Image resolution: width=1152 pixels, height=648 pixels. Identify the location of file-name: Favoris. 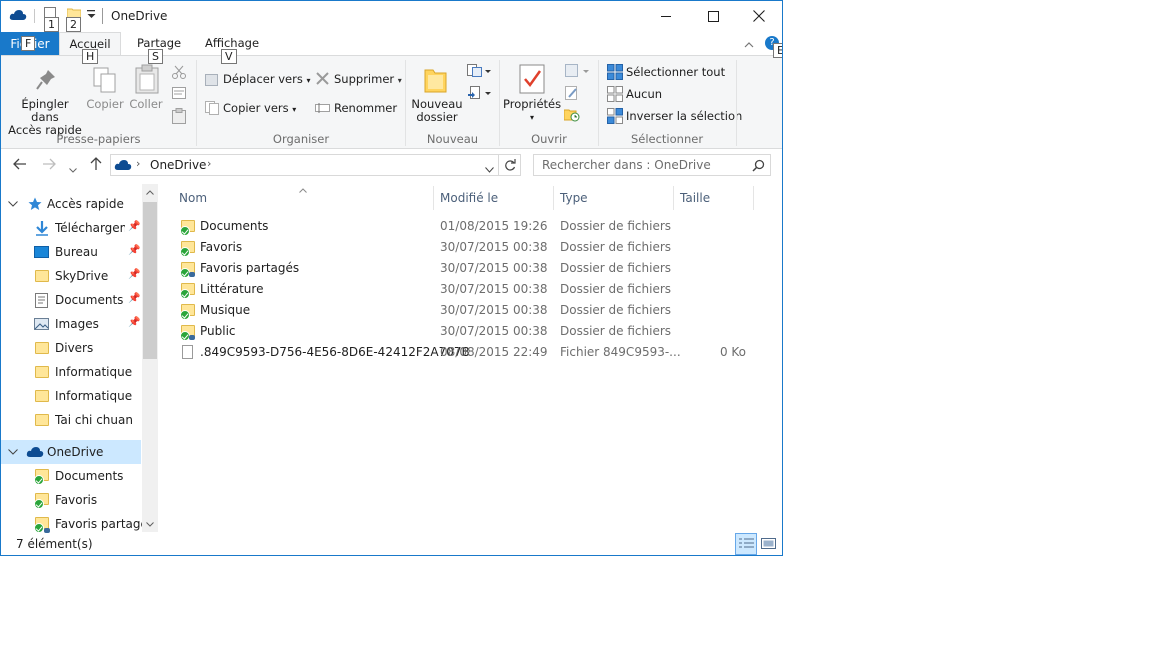
(221, 247).